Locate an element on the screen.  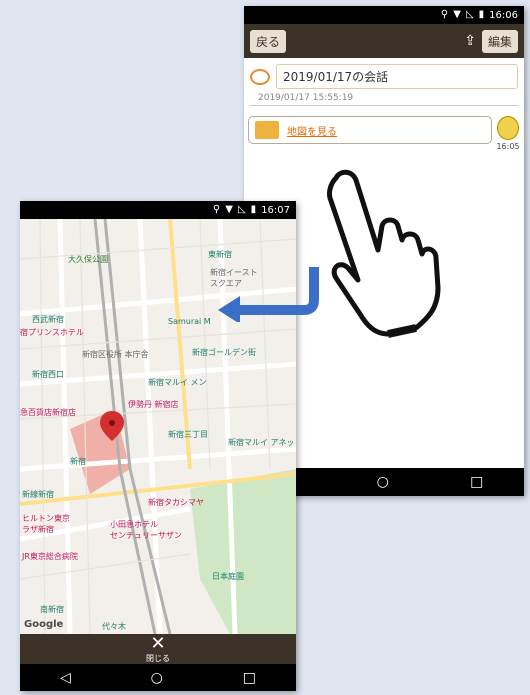
message-row: 地図を見る 16:05 is located at coordinates (384, 128).